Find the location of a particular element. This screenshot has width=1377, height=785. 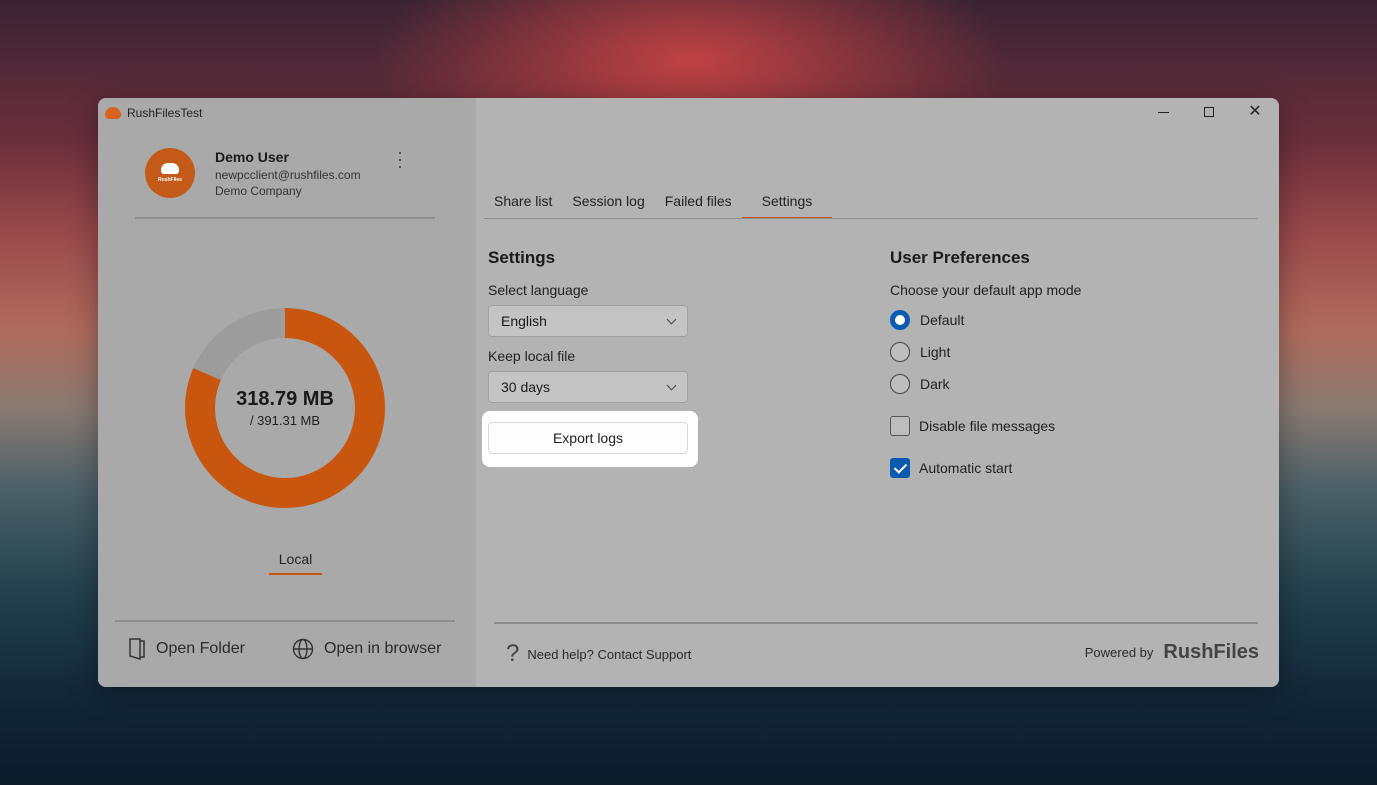

user-company: Demo Company is located at coordinates (258, 191).